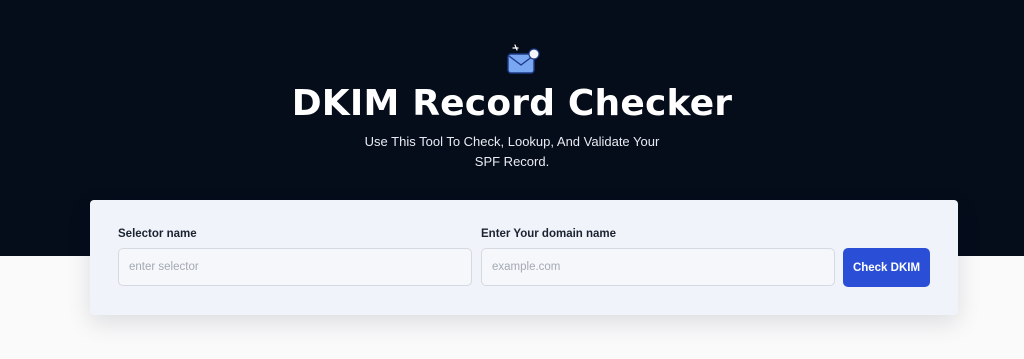  What do you see at coordinates (522, 60) in the screenshot?
I see `mail-check-icon` at bounding box center [522, 60].